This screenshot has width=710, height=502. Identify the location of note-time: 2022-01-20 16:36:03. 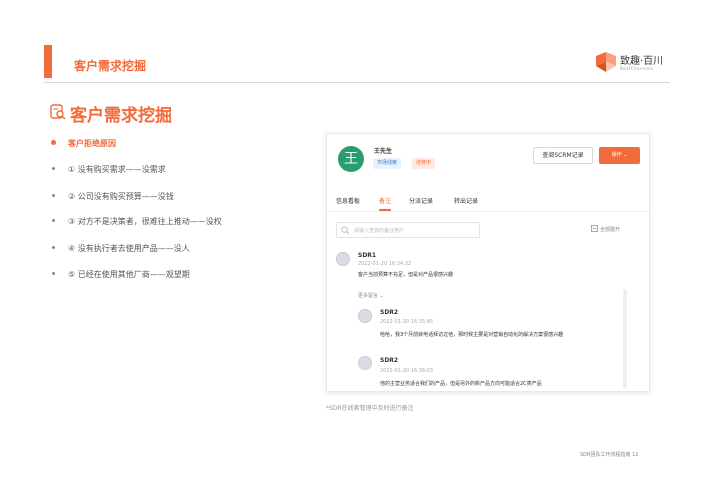
(407, 371).